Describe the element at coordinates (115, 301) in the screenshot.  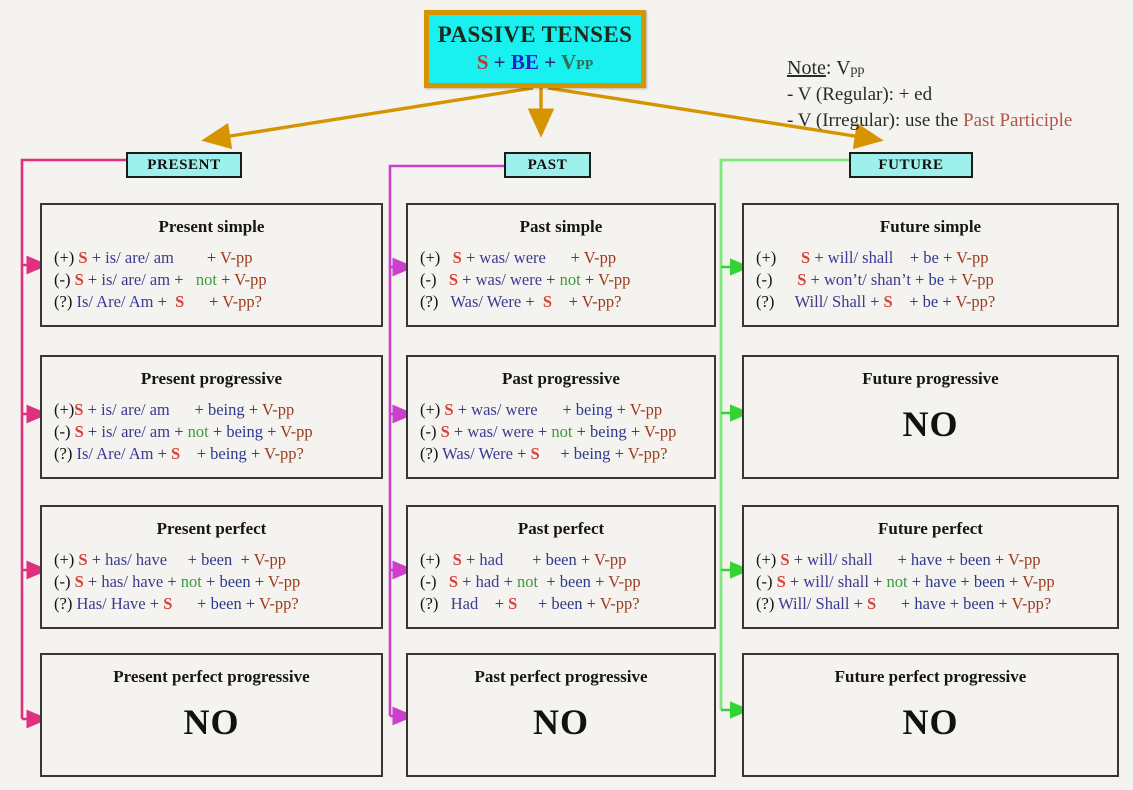
I see `formula-token: Is/ Are/ Am` at that location.